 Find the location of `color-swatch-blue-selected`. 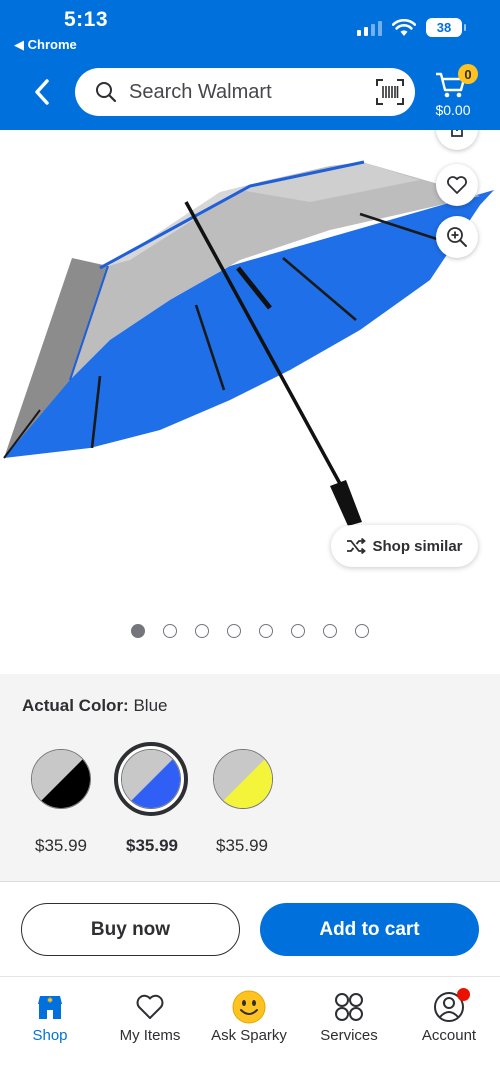

color-swatch-blue-selected is located at coordinates (151, 779).